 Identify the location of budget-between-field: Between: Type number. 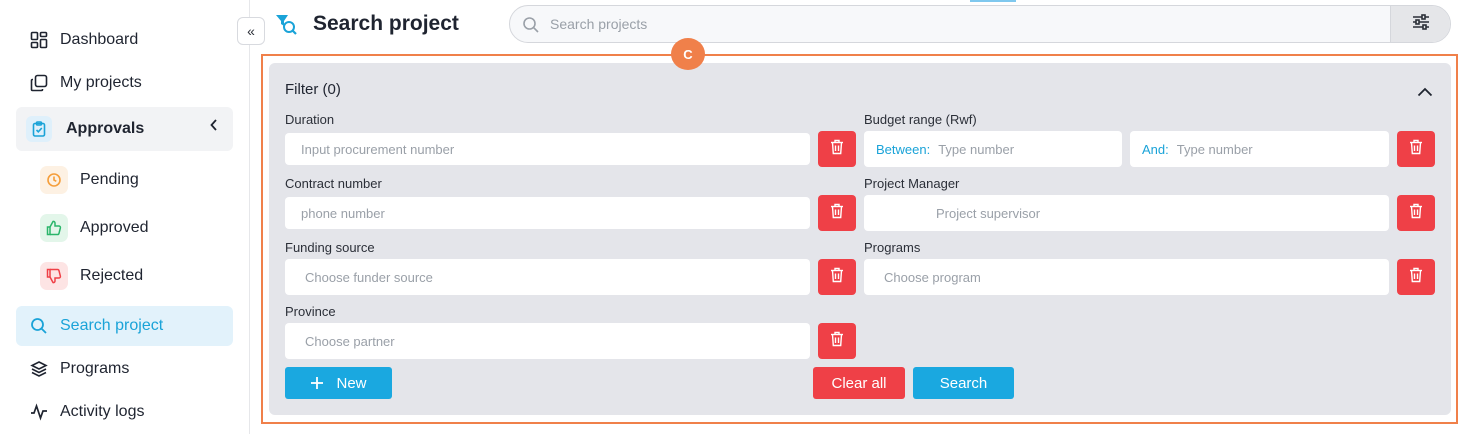
(993, 149).